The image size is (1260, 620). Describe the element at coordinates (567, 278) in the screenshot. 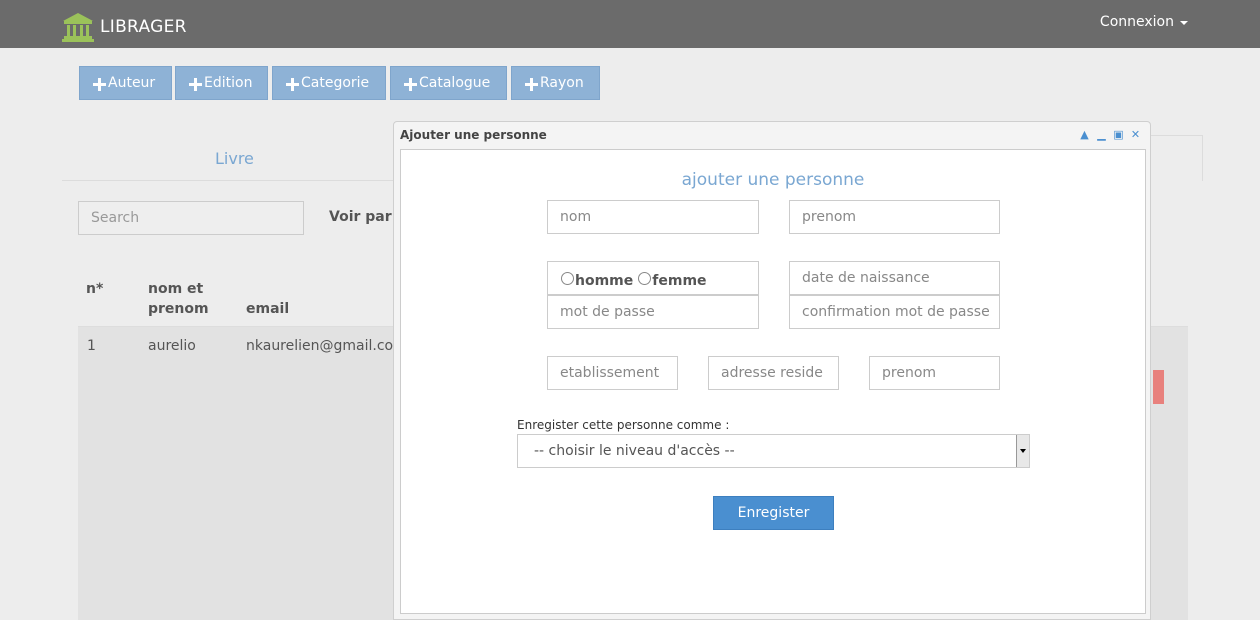

I see `radio-homme` at that location.